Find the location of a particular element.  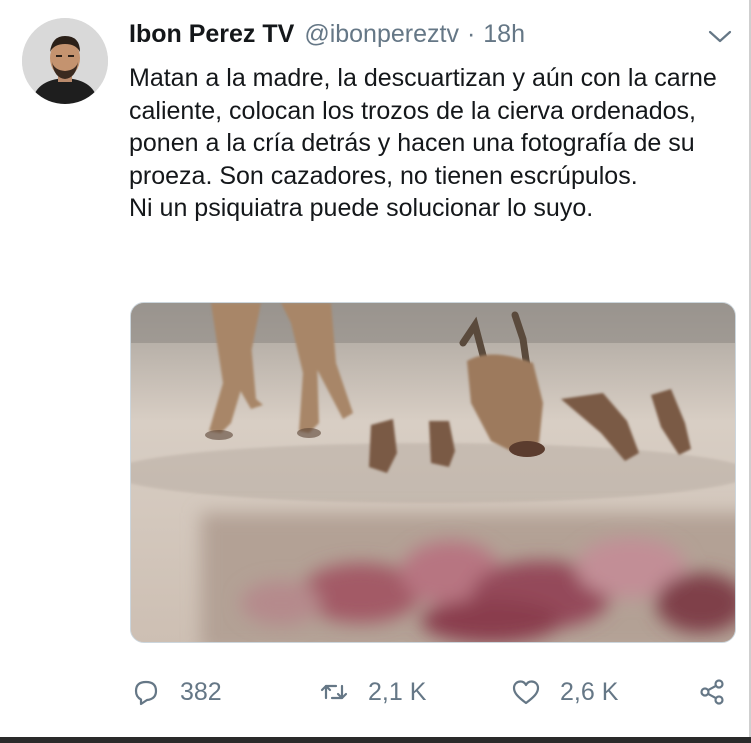

chevron-down-icon is located at coordinates (720, 36).